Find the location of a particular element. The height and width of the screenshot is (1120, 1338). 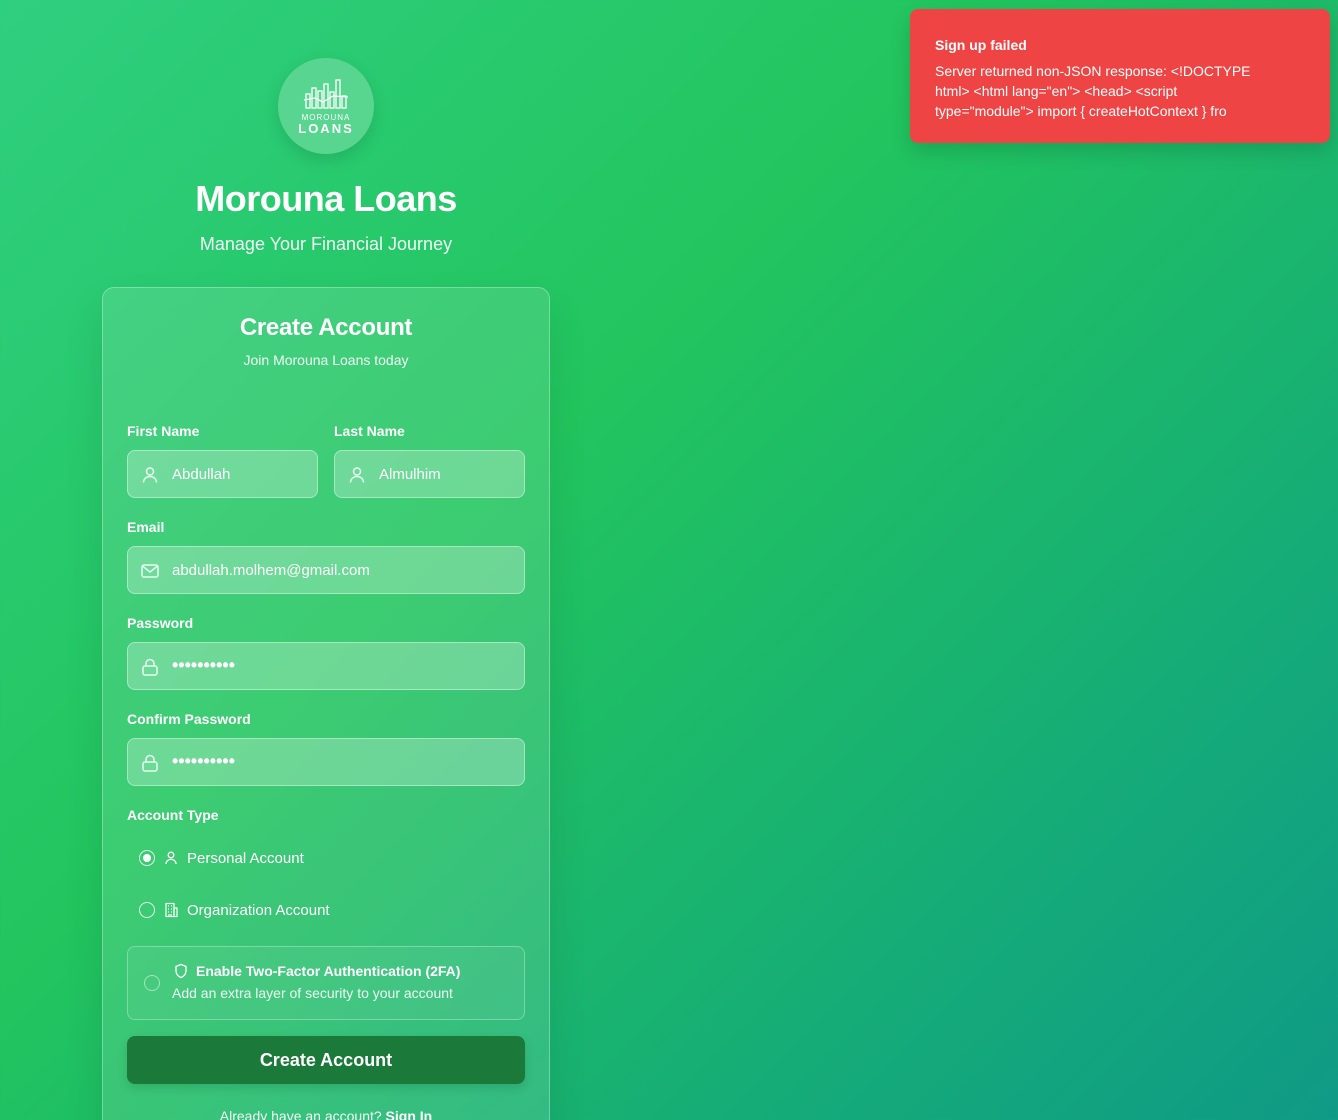

card-title: Create Account is located at coordinates (326, 327).